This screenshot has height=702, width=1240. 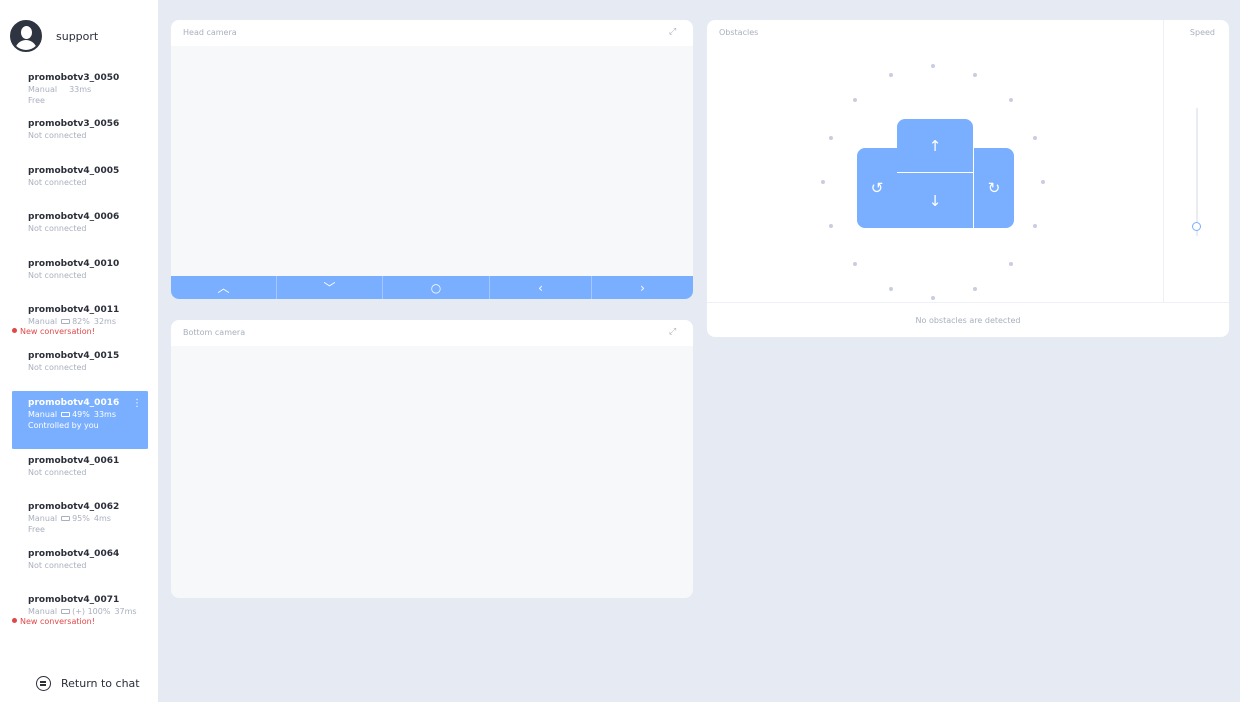 I want to click on pan-left-icon: ‹, so click(x=540, y=287).